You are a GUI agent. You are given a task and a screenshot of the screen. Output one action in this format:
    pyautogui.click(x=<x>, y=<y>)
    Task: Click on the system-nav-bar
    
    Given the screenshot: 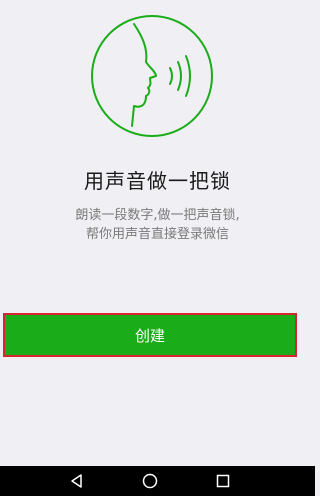 What is the action you would take?
    pyautogui.click(x=157, y=481)
    